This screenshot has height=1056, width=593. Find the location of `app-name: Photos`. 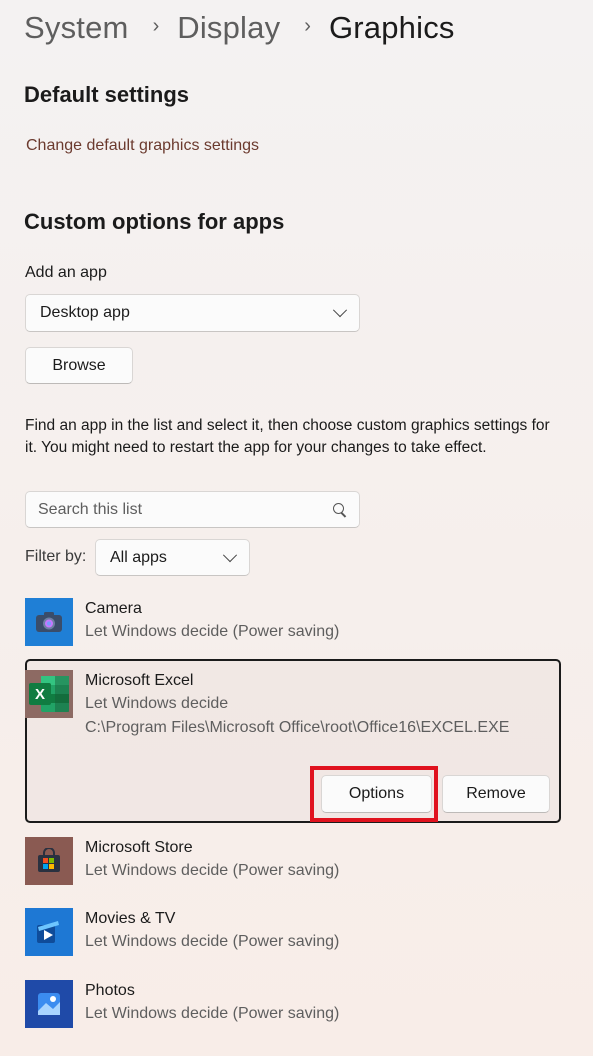

app-name: Photos is located at coordinates (110, 990).